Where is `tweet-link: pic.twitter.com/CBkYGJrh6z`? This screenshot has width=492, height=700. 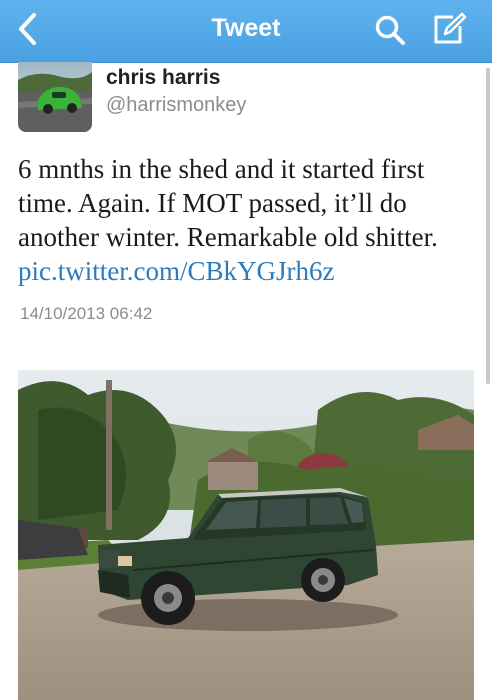
tweet-link: pic.twitter.com/CBkYGJrh6z is located at coordinates (176, 271).